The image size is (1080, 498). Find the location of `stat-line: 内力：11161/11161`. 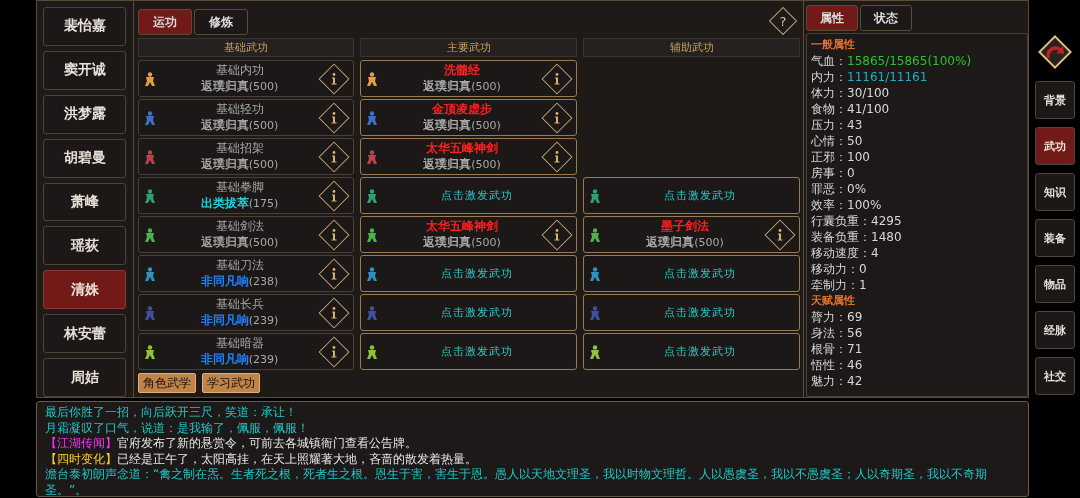

stat-line: 内力：11161/11161 is located at coordinates (870, 77).